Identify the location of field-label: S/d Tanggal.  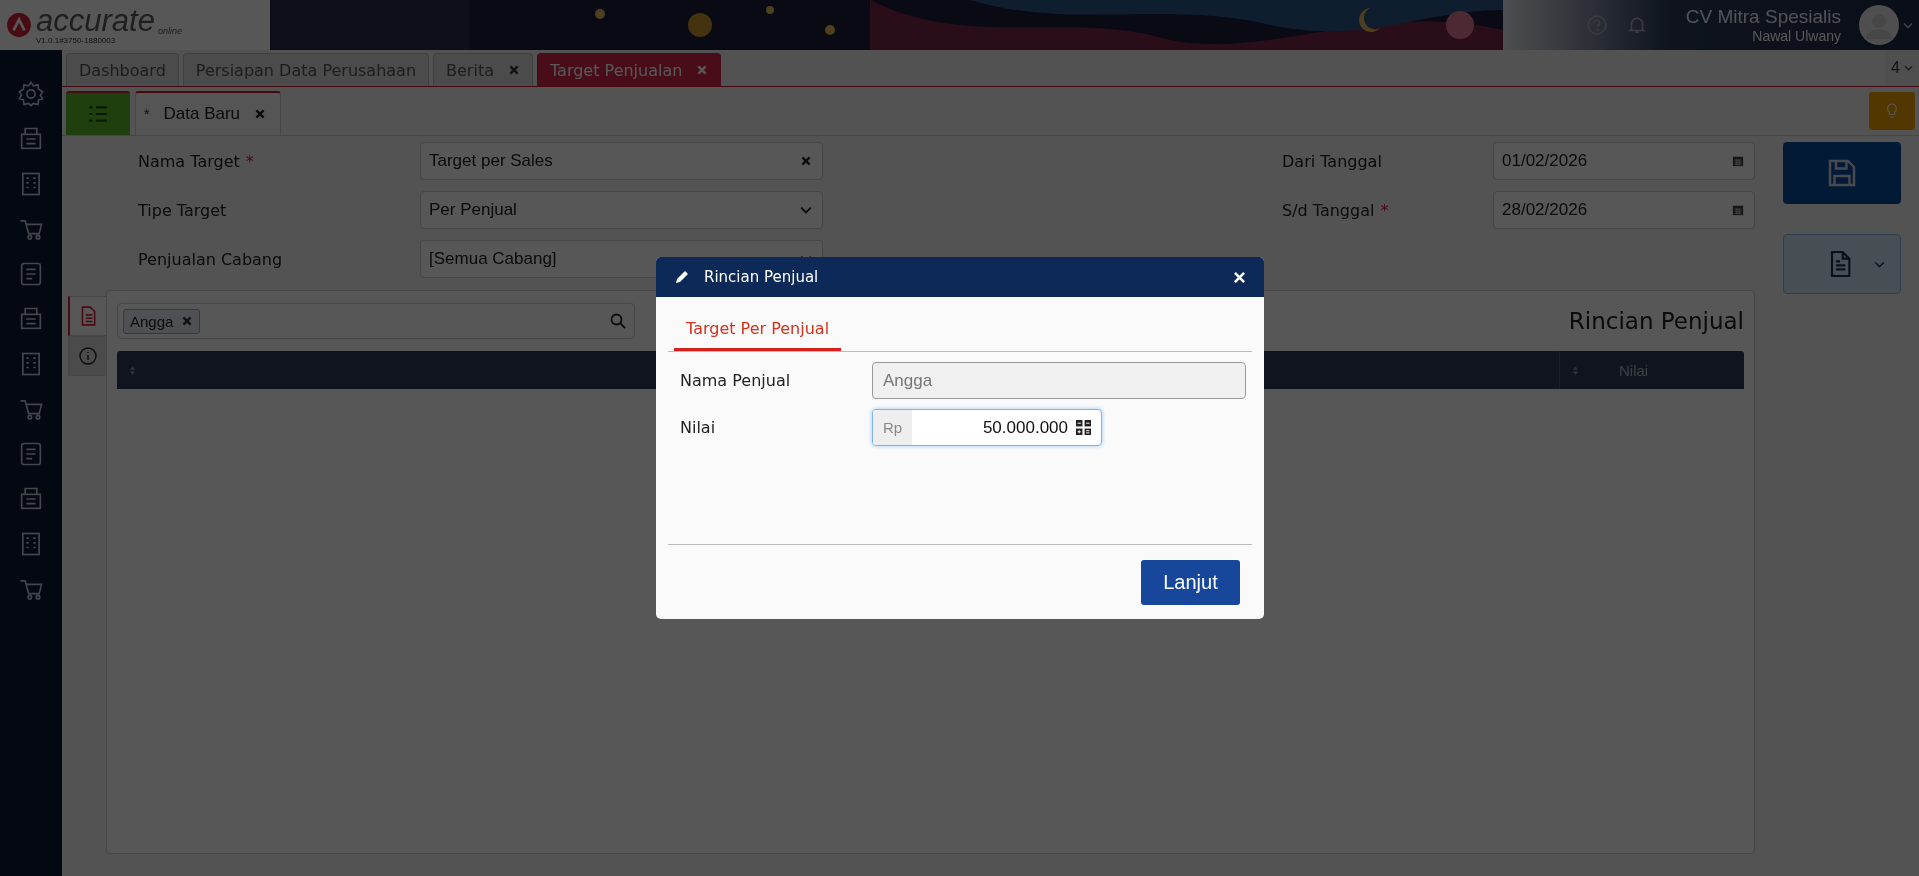
(1328, 210).